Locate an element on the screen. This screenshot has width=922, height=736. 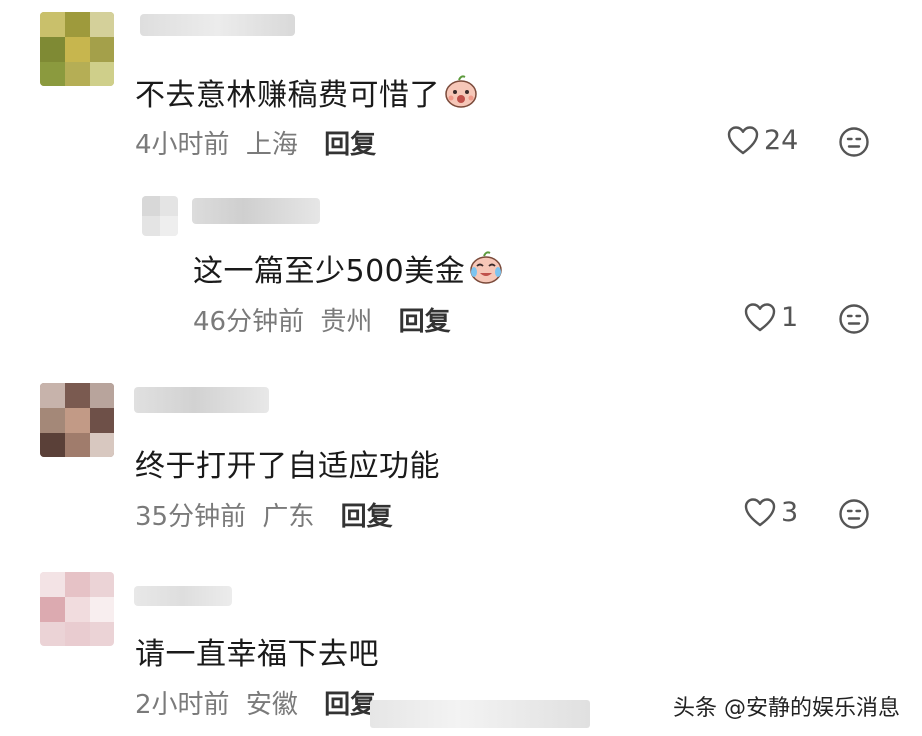
timestamp: 46分钟前 is located at coordinates (249, 322).